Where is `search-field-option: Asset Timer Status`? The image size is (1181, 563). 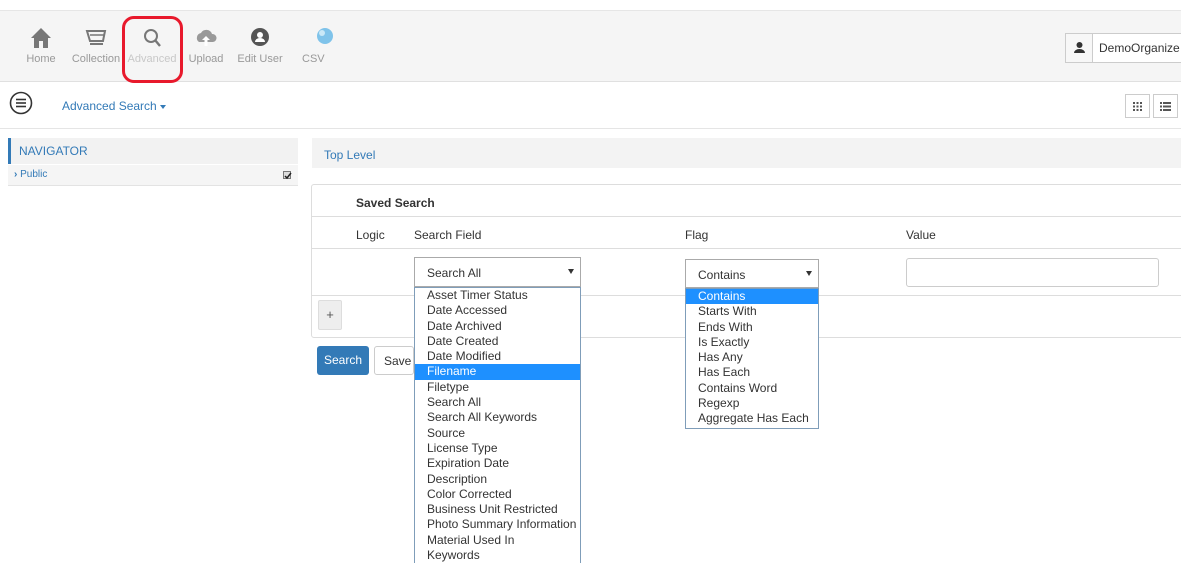 search-field-option: Asset Timer Status is located at coordinates (497, 295).